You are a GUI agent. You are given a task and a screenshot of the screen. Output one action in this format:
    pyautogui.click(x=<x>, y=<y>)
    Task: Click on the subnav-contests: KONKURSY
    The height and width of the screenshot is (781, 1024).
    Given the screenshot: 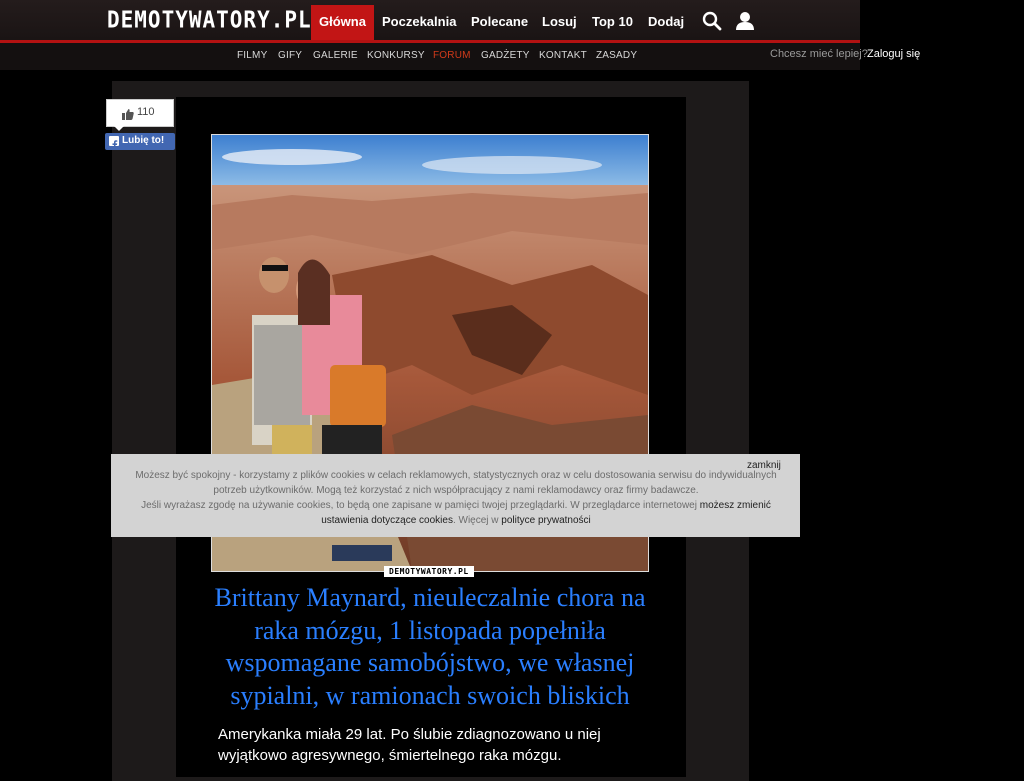 What is the action you would take?
    pyautogui.click(x=396, y=55)
    